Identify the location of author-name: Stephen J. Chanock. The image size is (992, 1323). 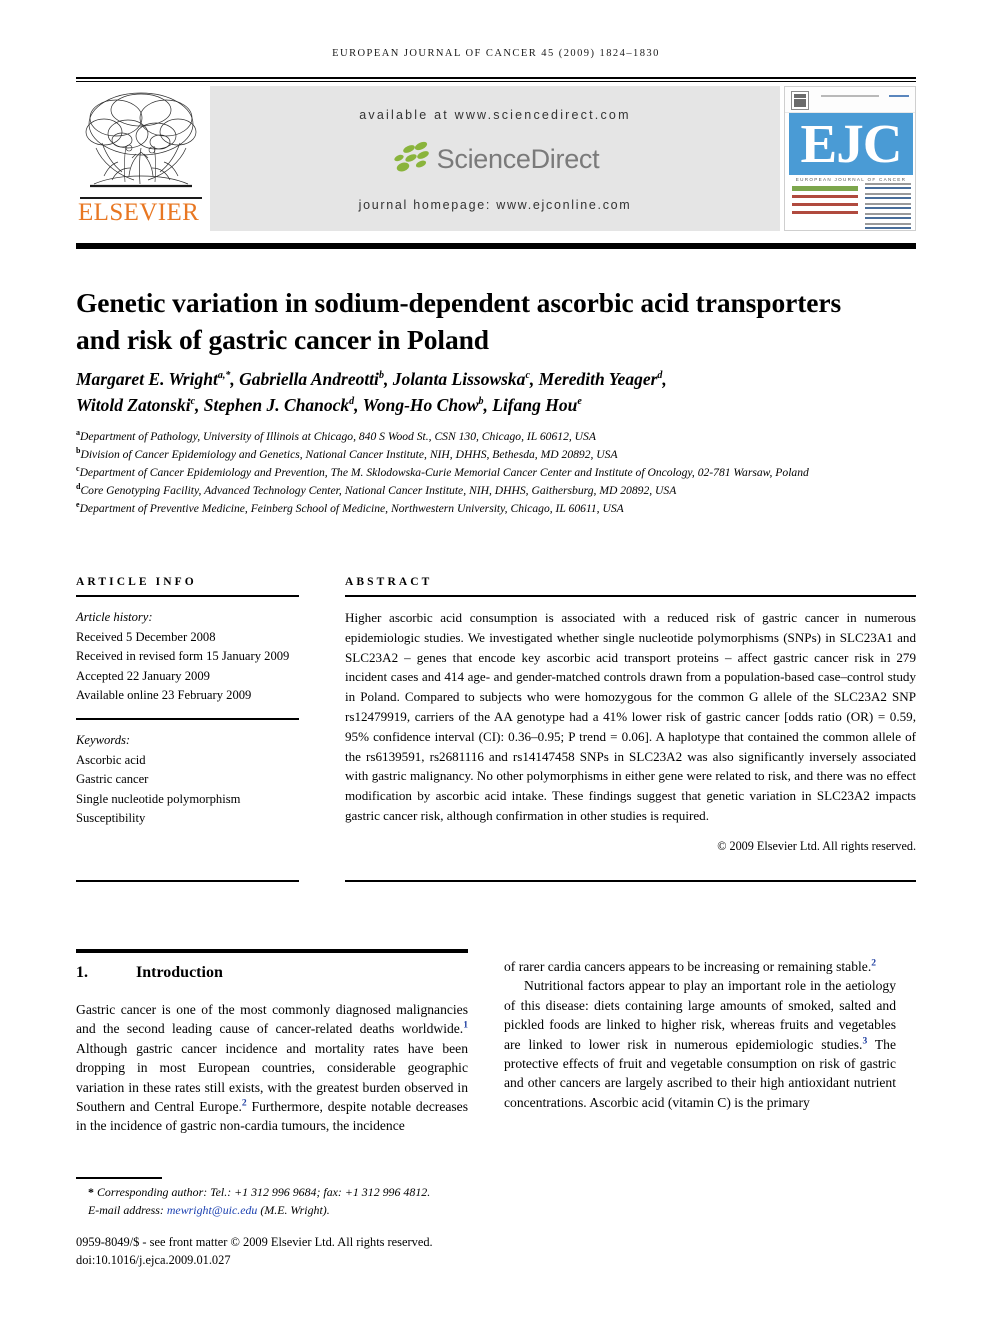
(276, 405).